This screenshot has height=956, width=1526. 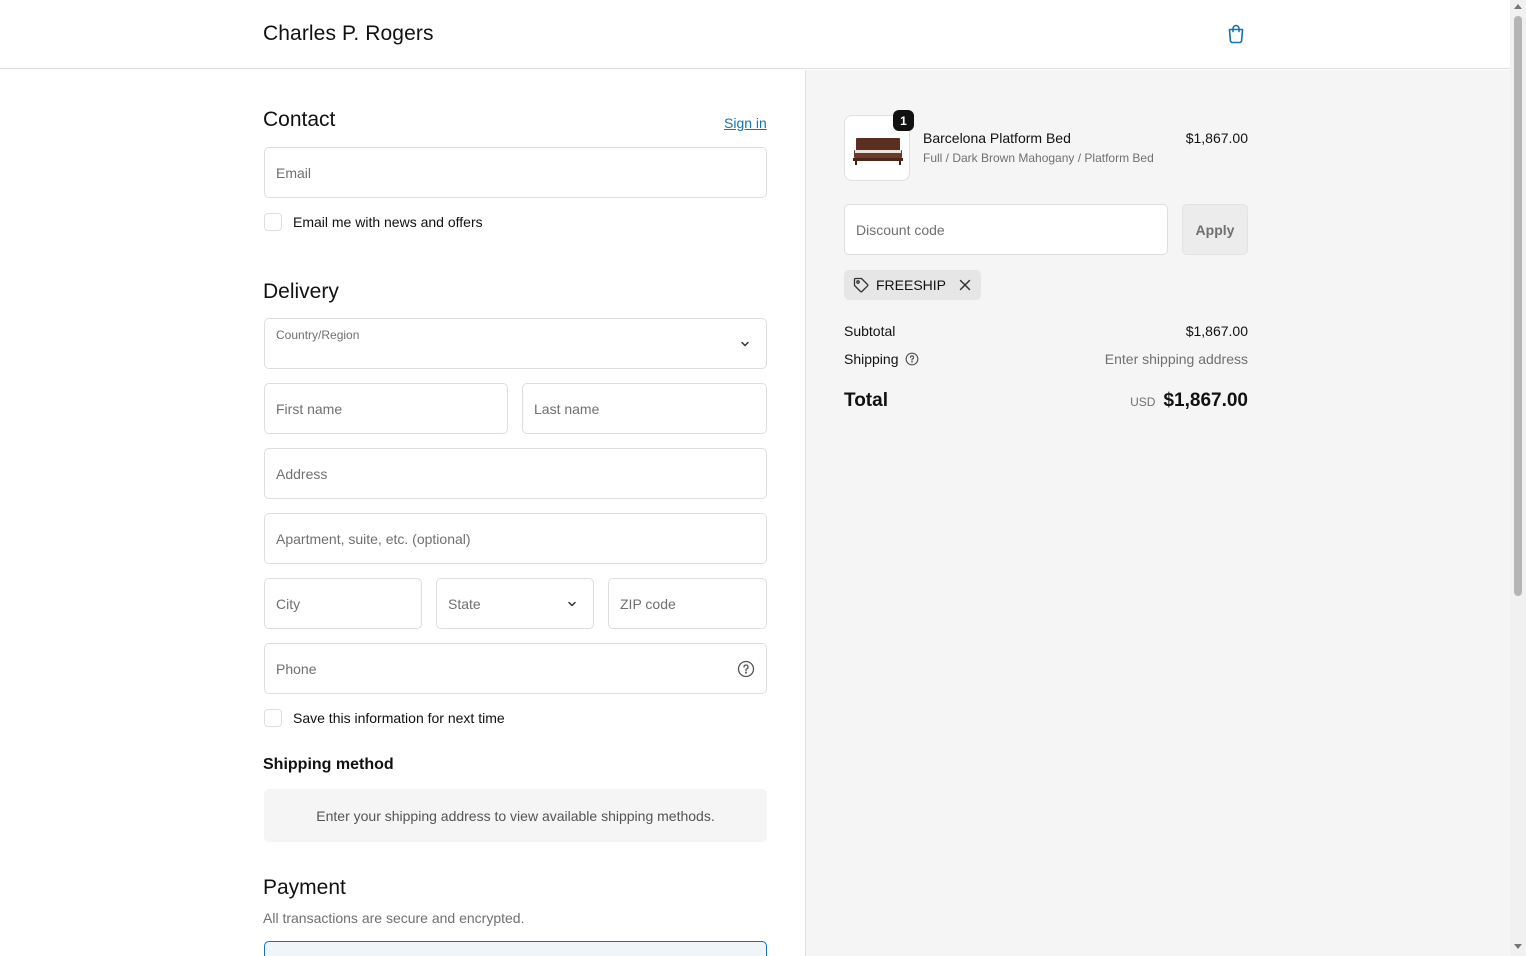 I want to click on scrollbar-thumb, so click(x=1518, y=306).